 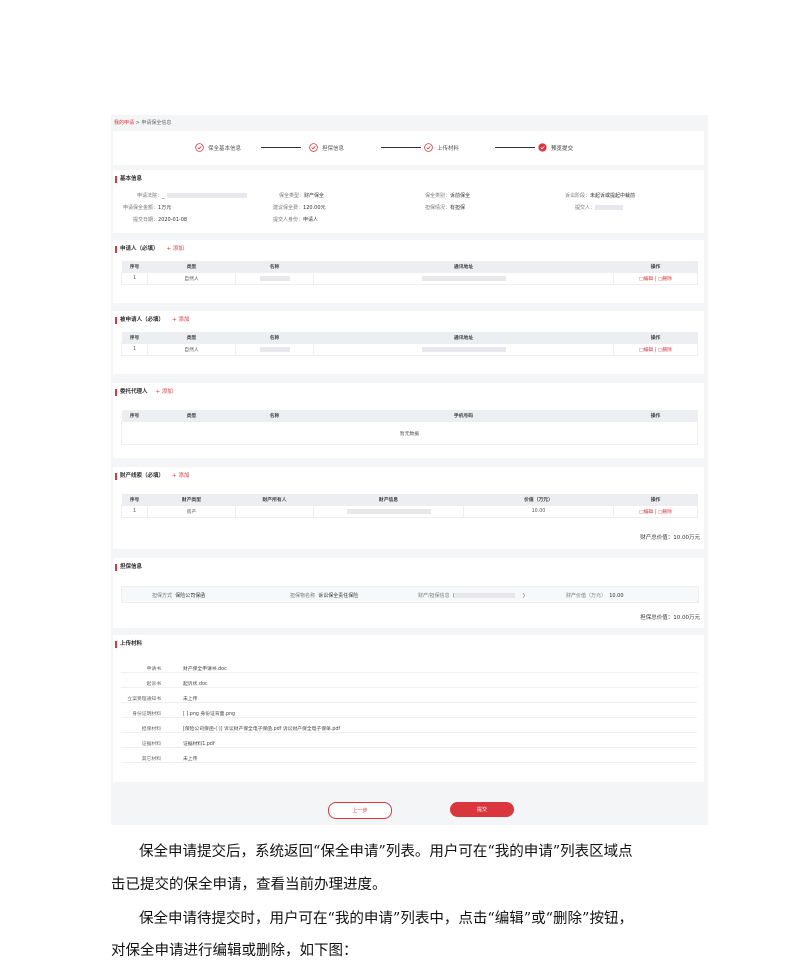 What do you see at coordinates (156, 123) in the screenshot?
I see `breadcrumb-current: 申请保全信息` at bounding box center [156, 123].